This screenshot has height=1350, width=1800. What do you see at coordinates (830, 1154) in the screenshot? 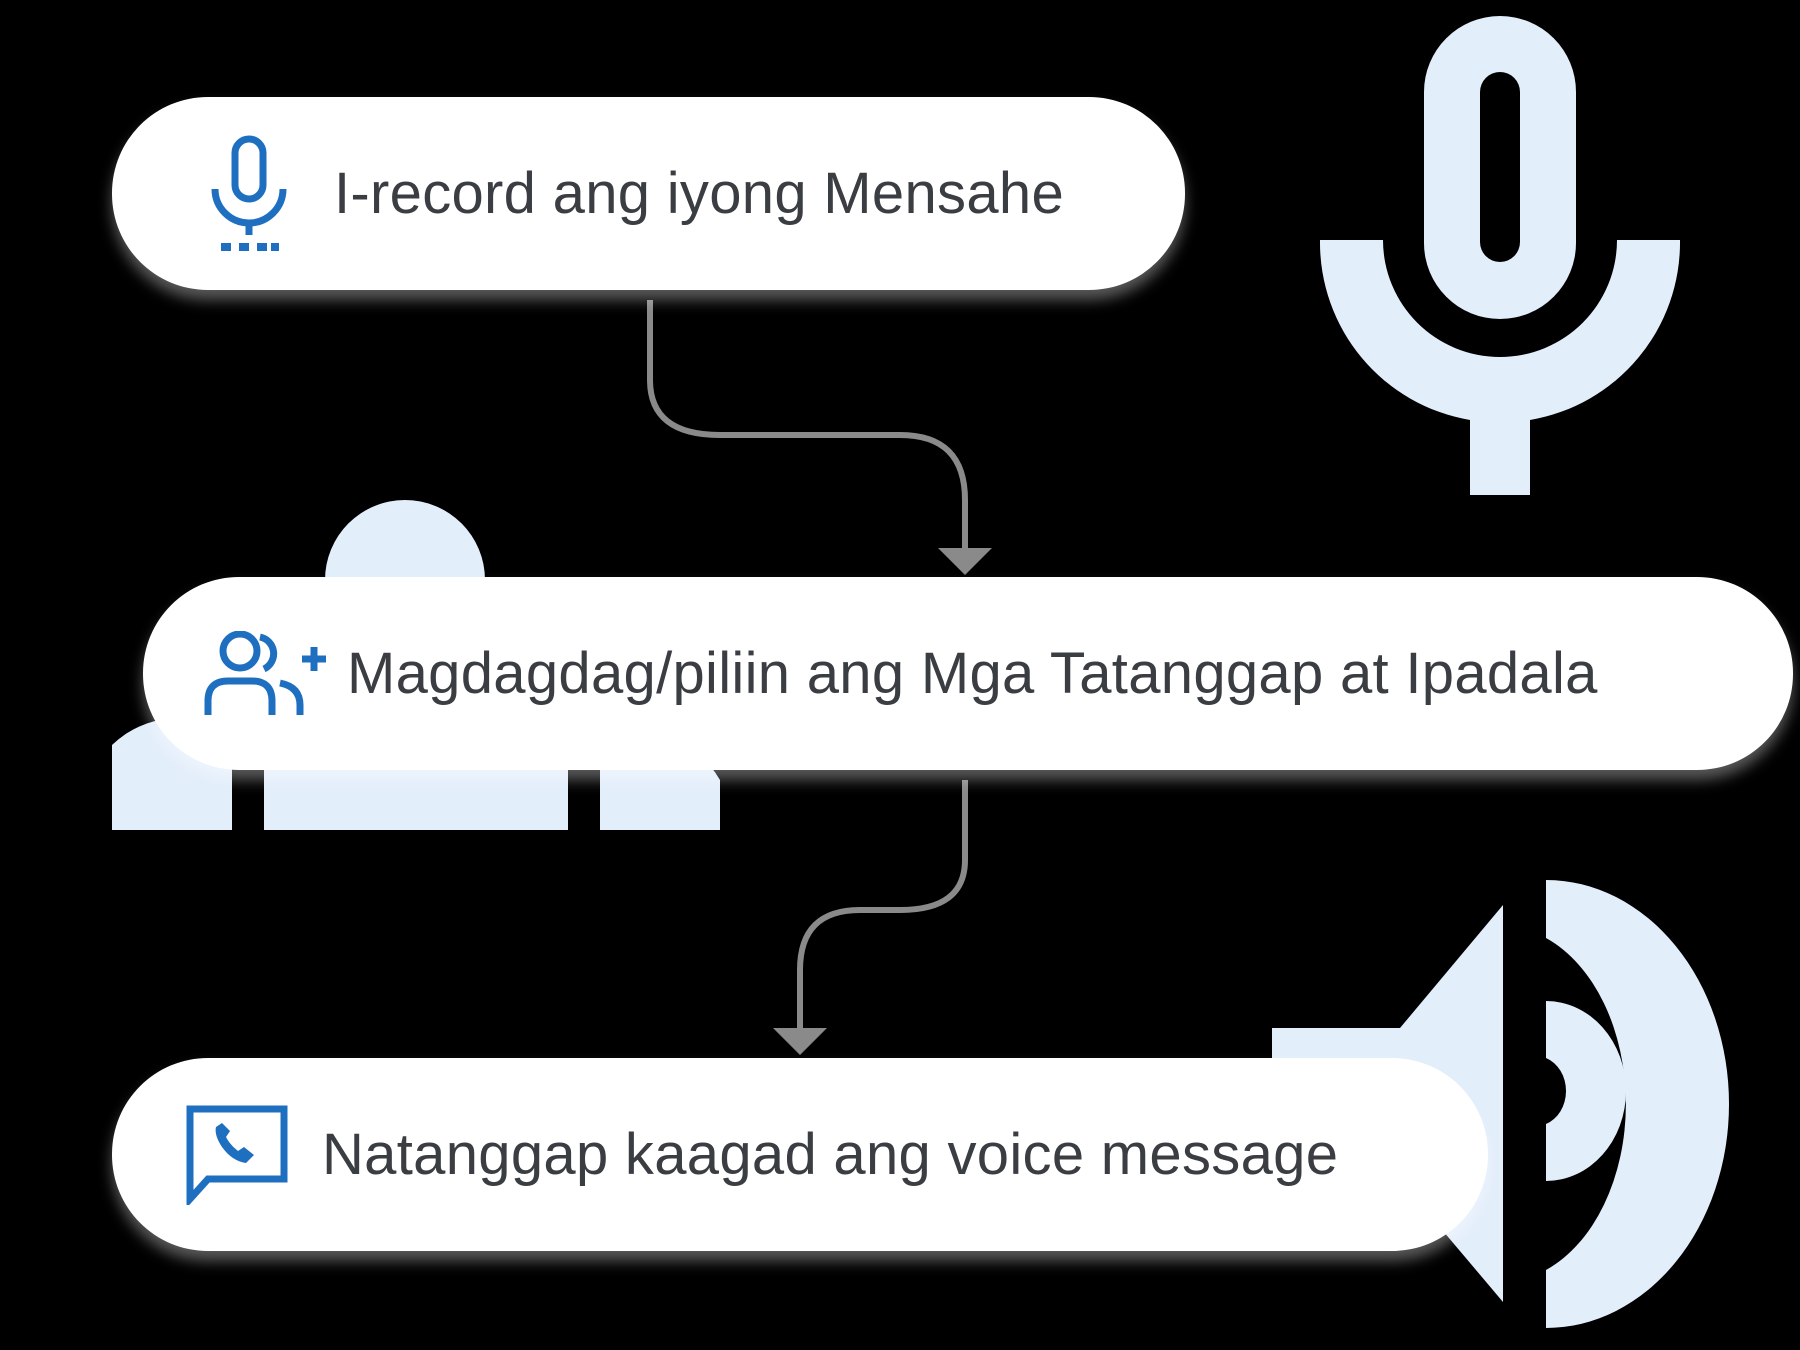
I see `step-label: Natanggap kaagad ang voice message` at bounding box center [830, 1154].